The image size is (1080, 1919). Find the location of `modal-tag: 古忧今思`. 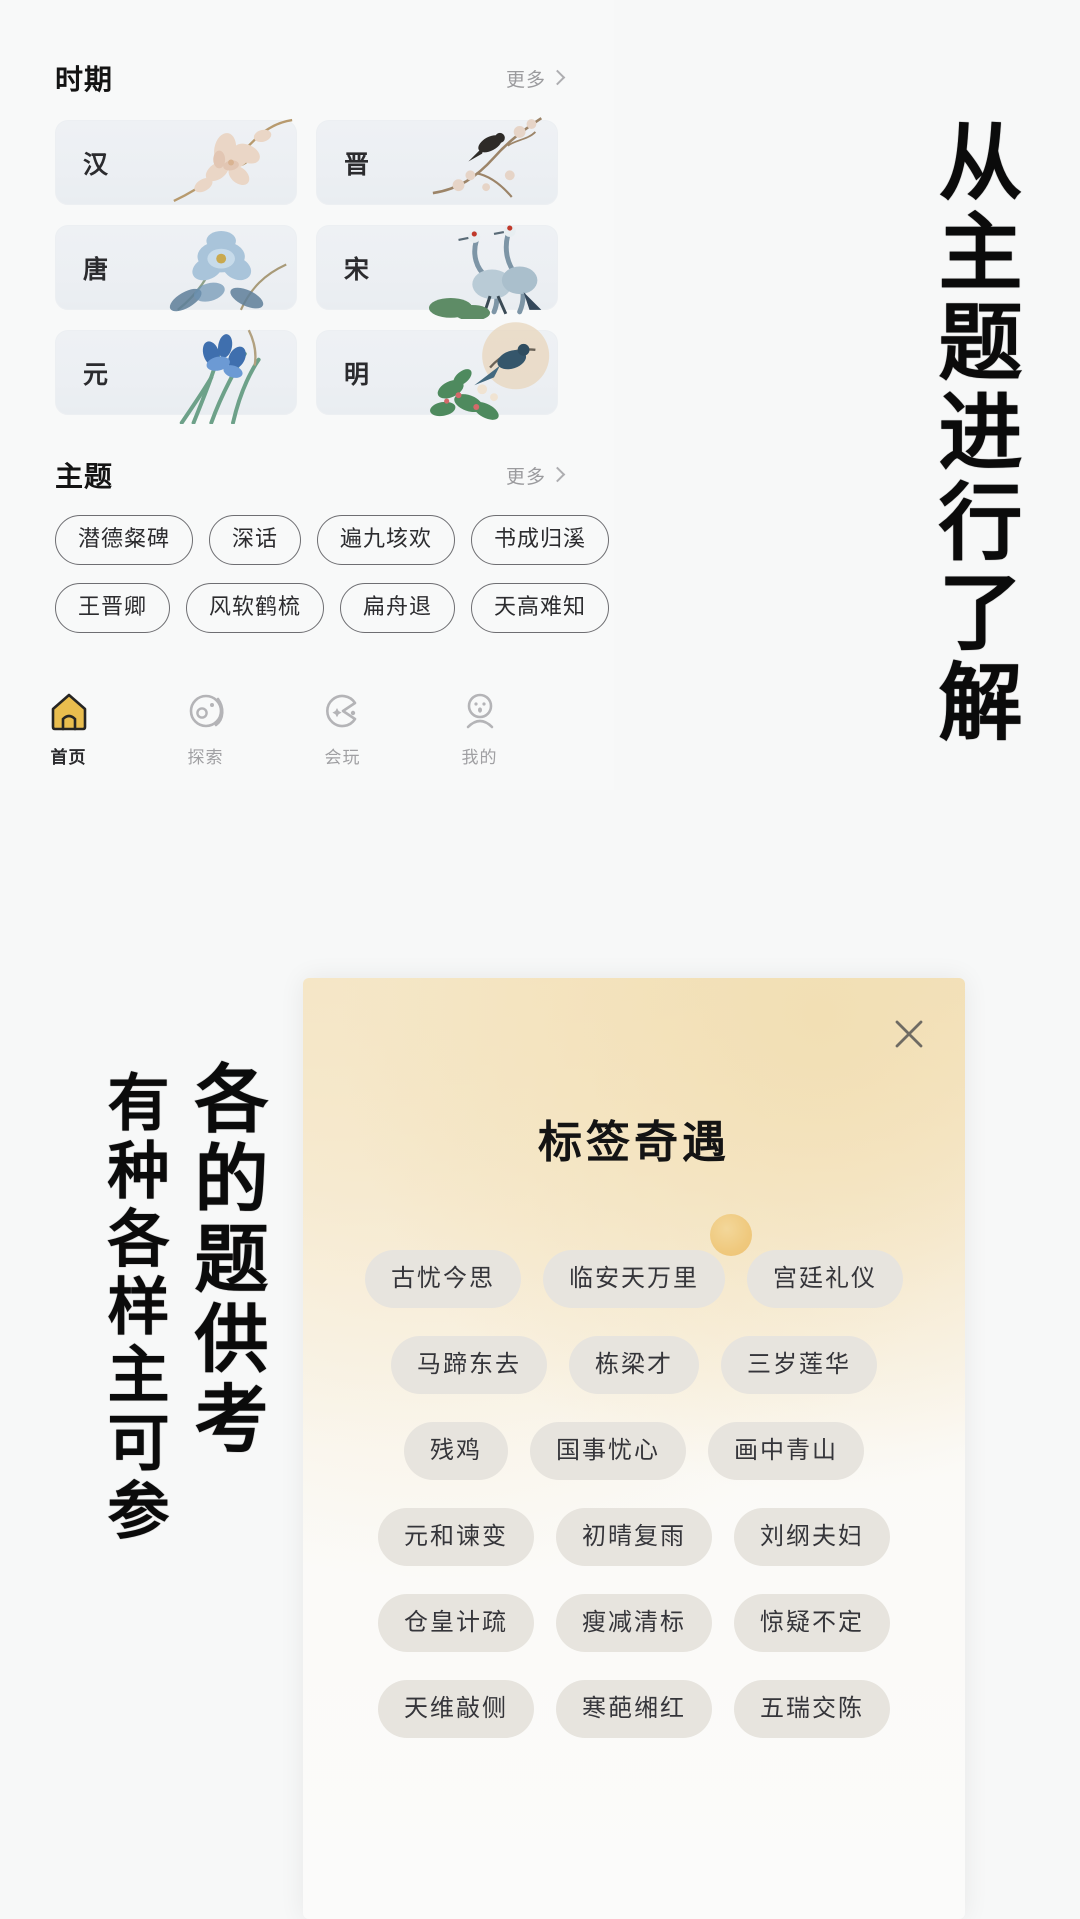

modal-tag: 古忧今思 is located at coordinates (443, 1279).